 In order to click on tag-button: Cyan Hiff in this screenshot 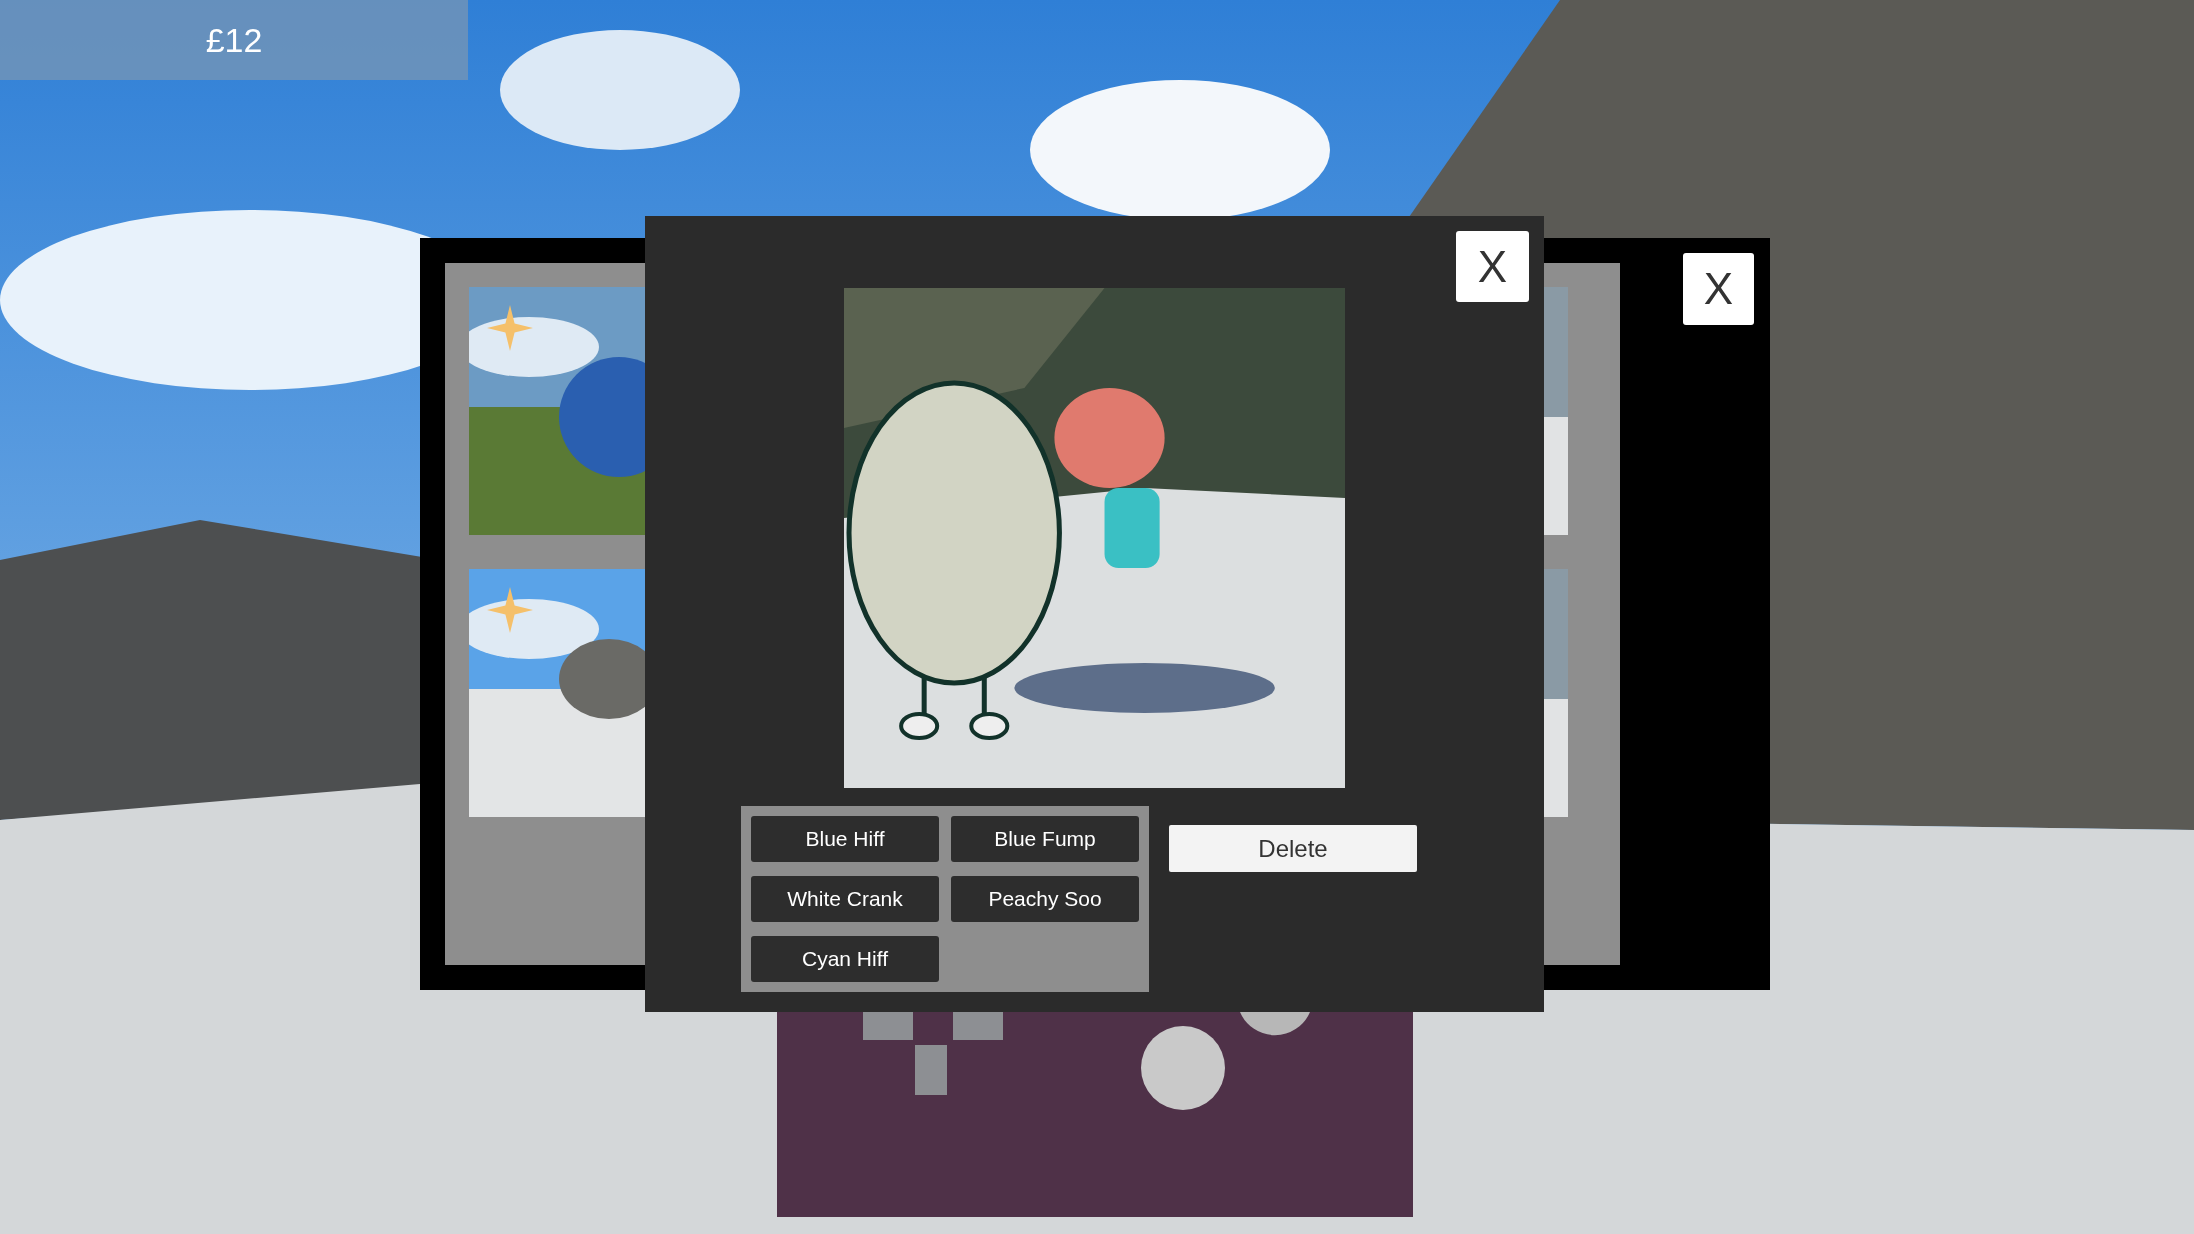, I will do `click(845, 959)`.